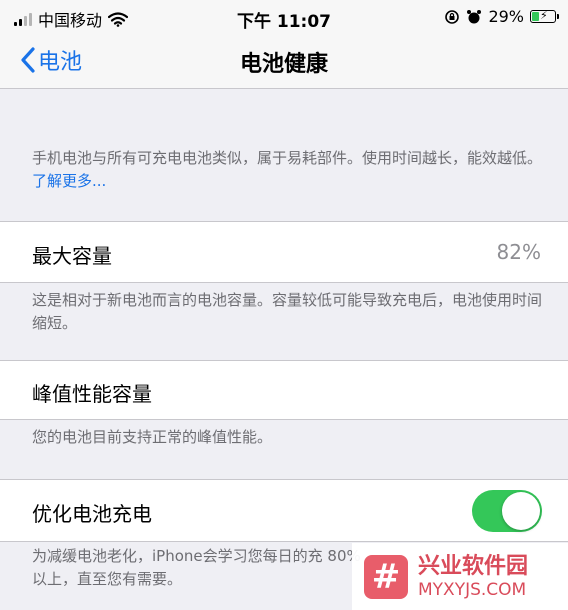  Describe the element at coordinates (92, 514) in the screenshot. I see `optimized-charging-label: 优化电池充电` at that location.